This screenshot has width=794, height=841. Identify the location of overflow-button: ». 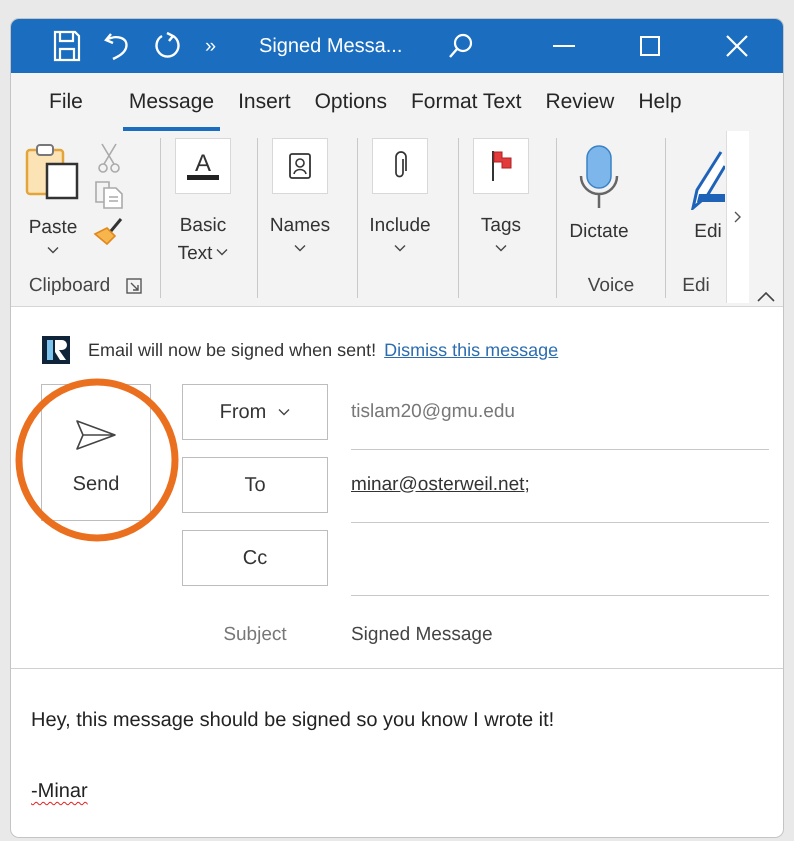
(225, 46).